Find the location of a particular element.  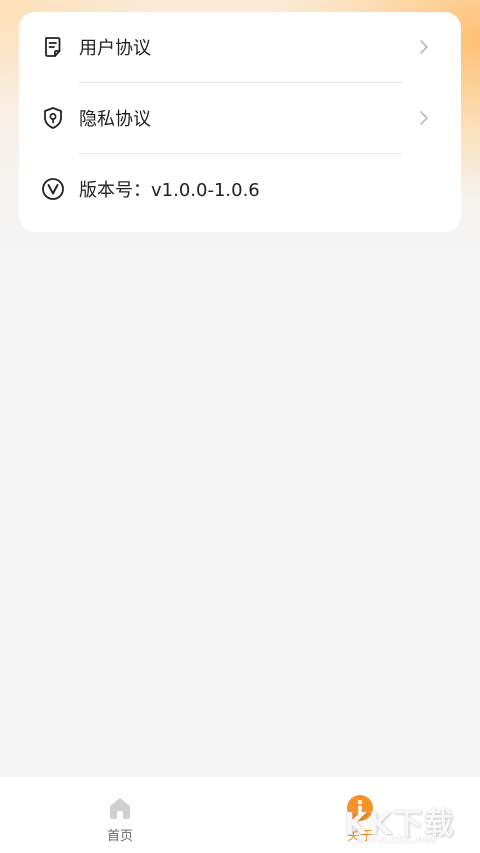

shield-icon is located at coordinates (53, 118).